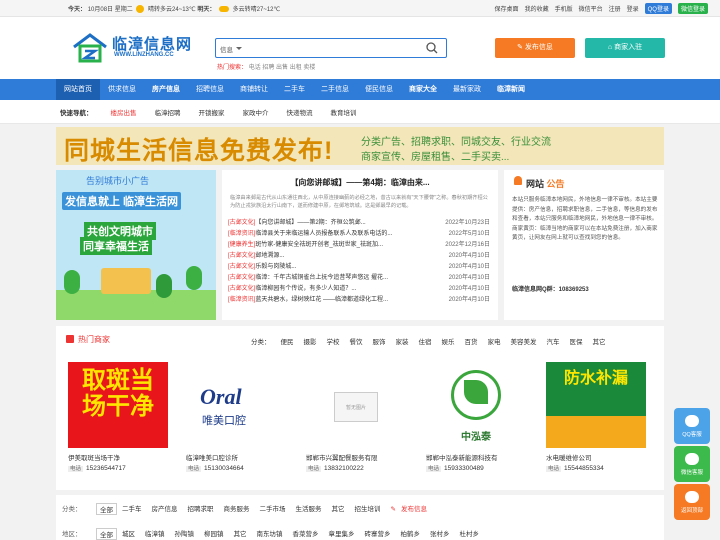 Image resolution: width=720 pixels, height=540 pixels. What do you see at coordinates (378, 534) in the screenshot?
I see `filter-area: 砖寨营乡` at bounding box center [378, 534].